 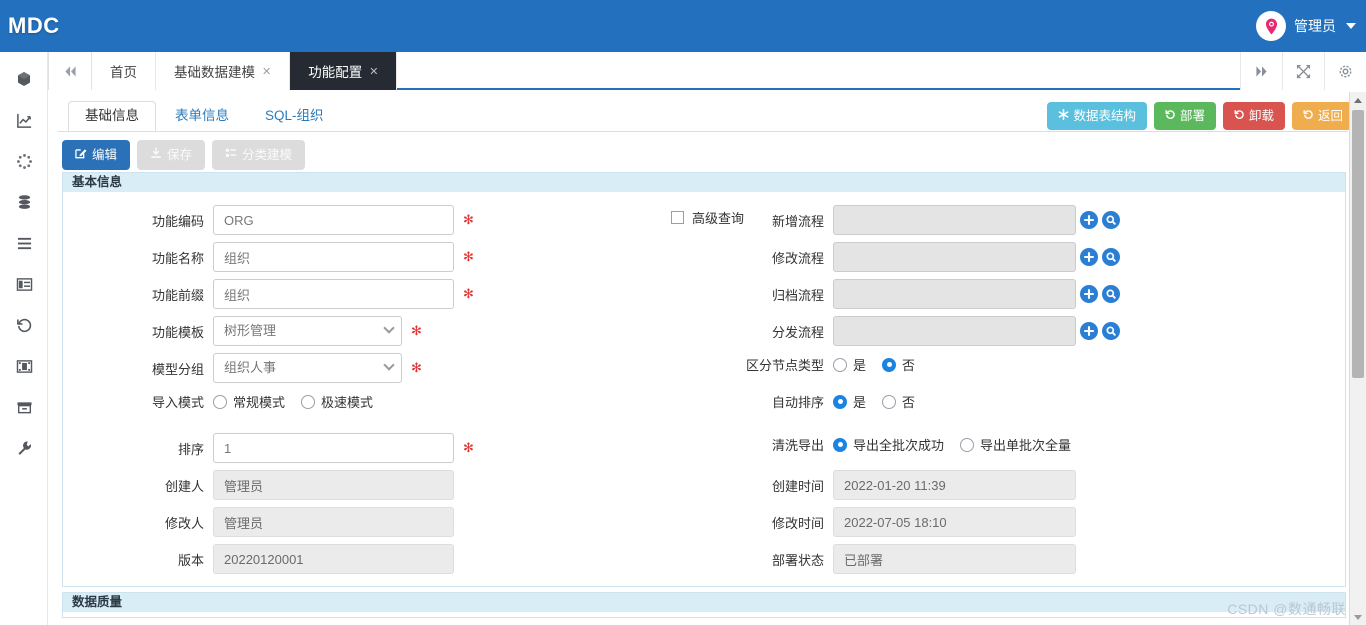 I want to click on field-row-modify-flow: 修改流程, so click(x=931, y=257).